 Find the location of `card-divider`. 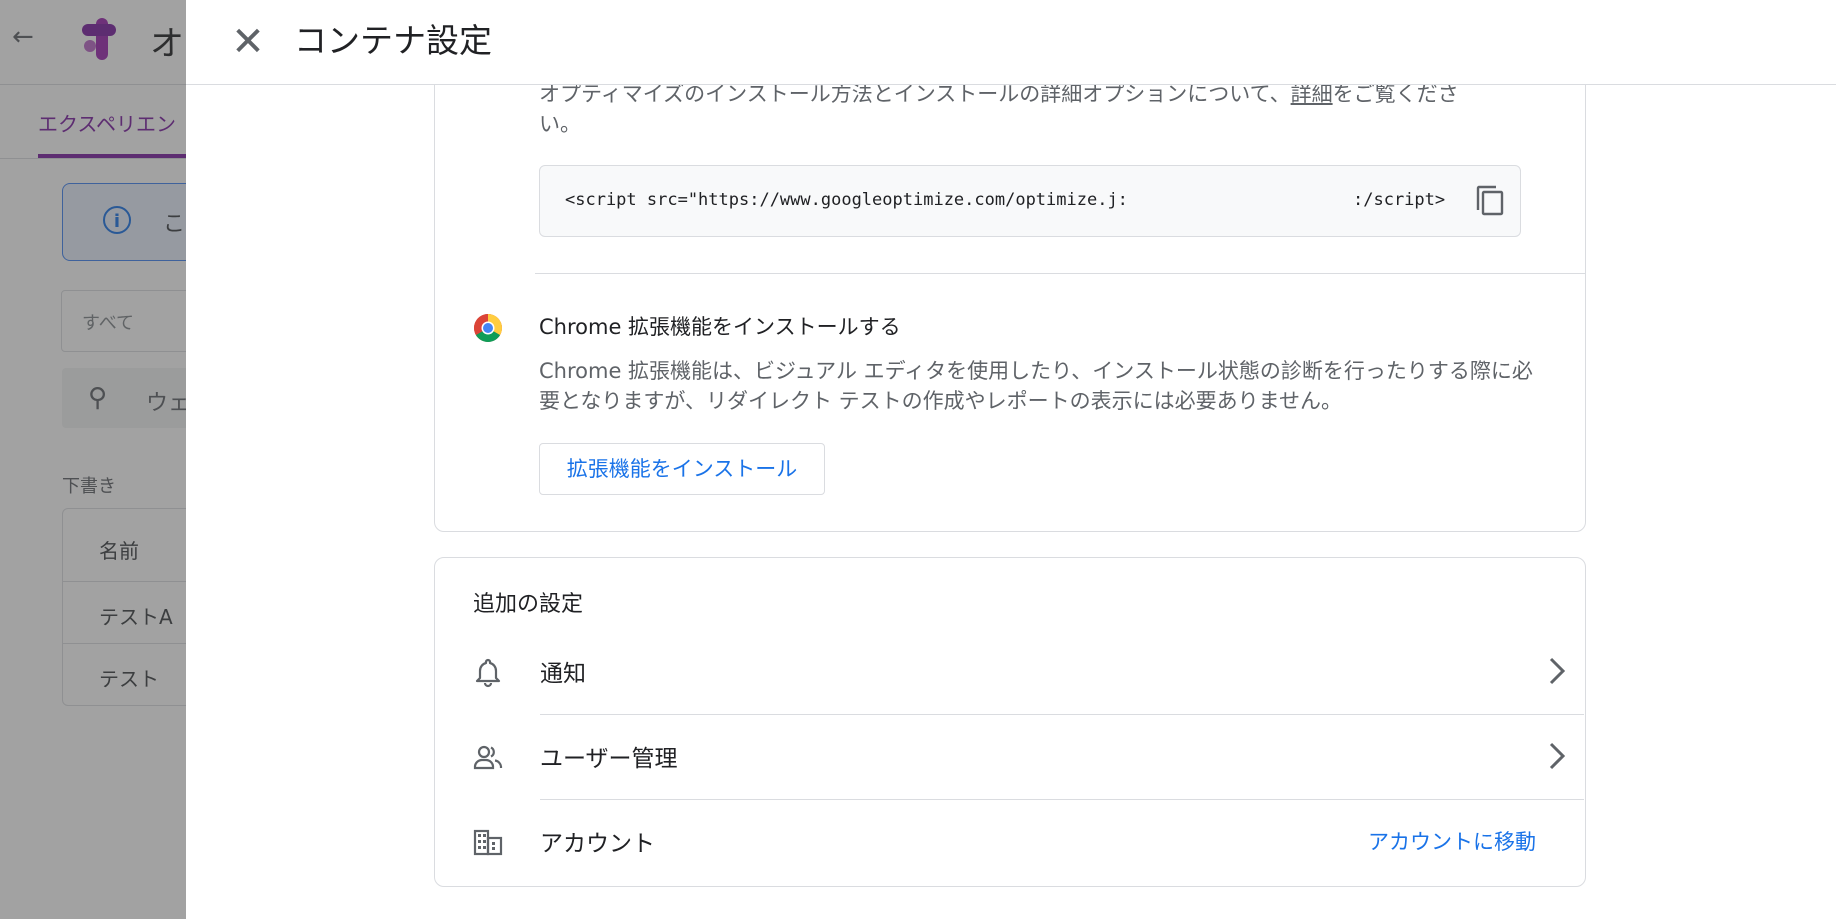

card-divider is located at coordinates (1060, 273).